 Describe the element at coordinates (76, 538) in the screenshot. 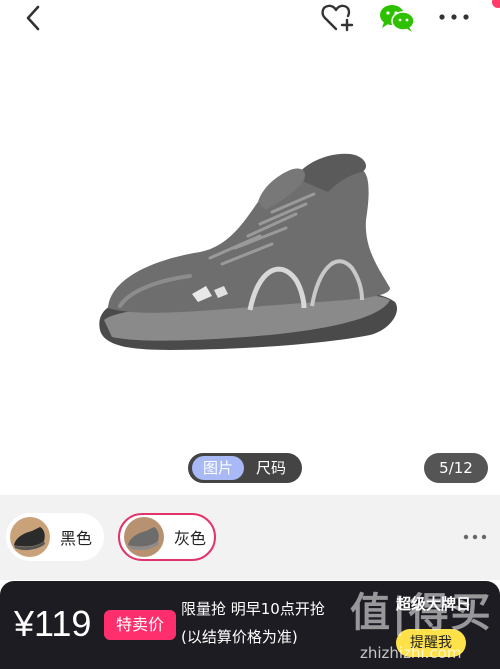

I see `variant-label: 黑色` at that location.